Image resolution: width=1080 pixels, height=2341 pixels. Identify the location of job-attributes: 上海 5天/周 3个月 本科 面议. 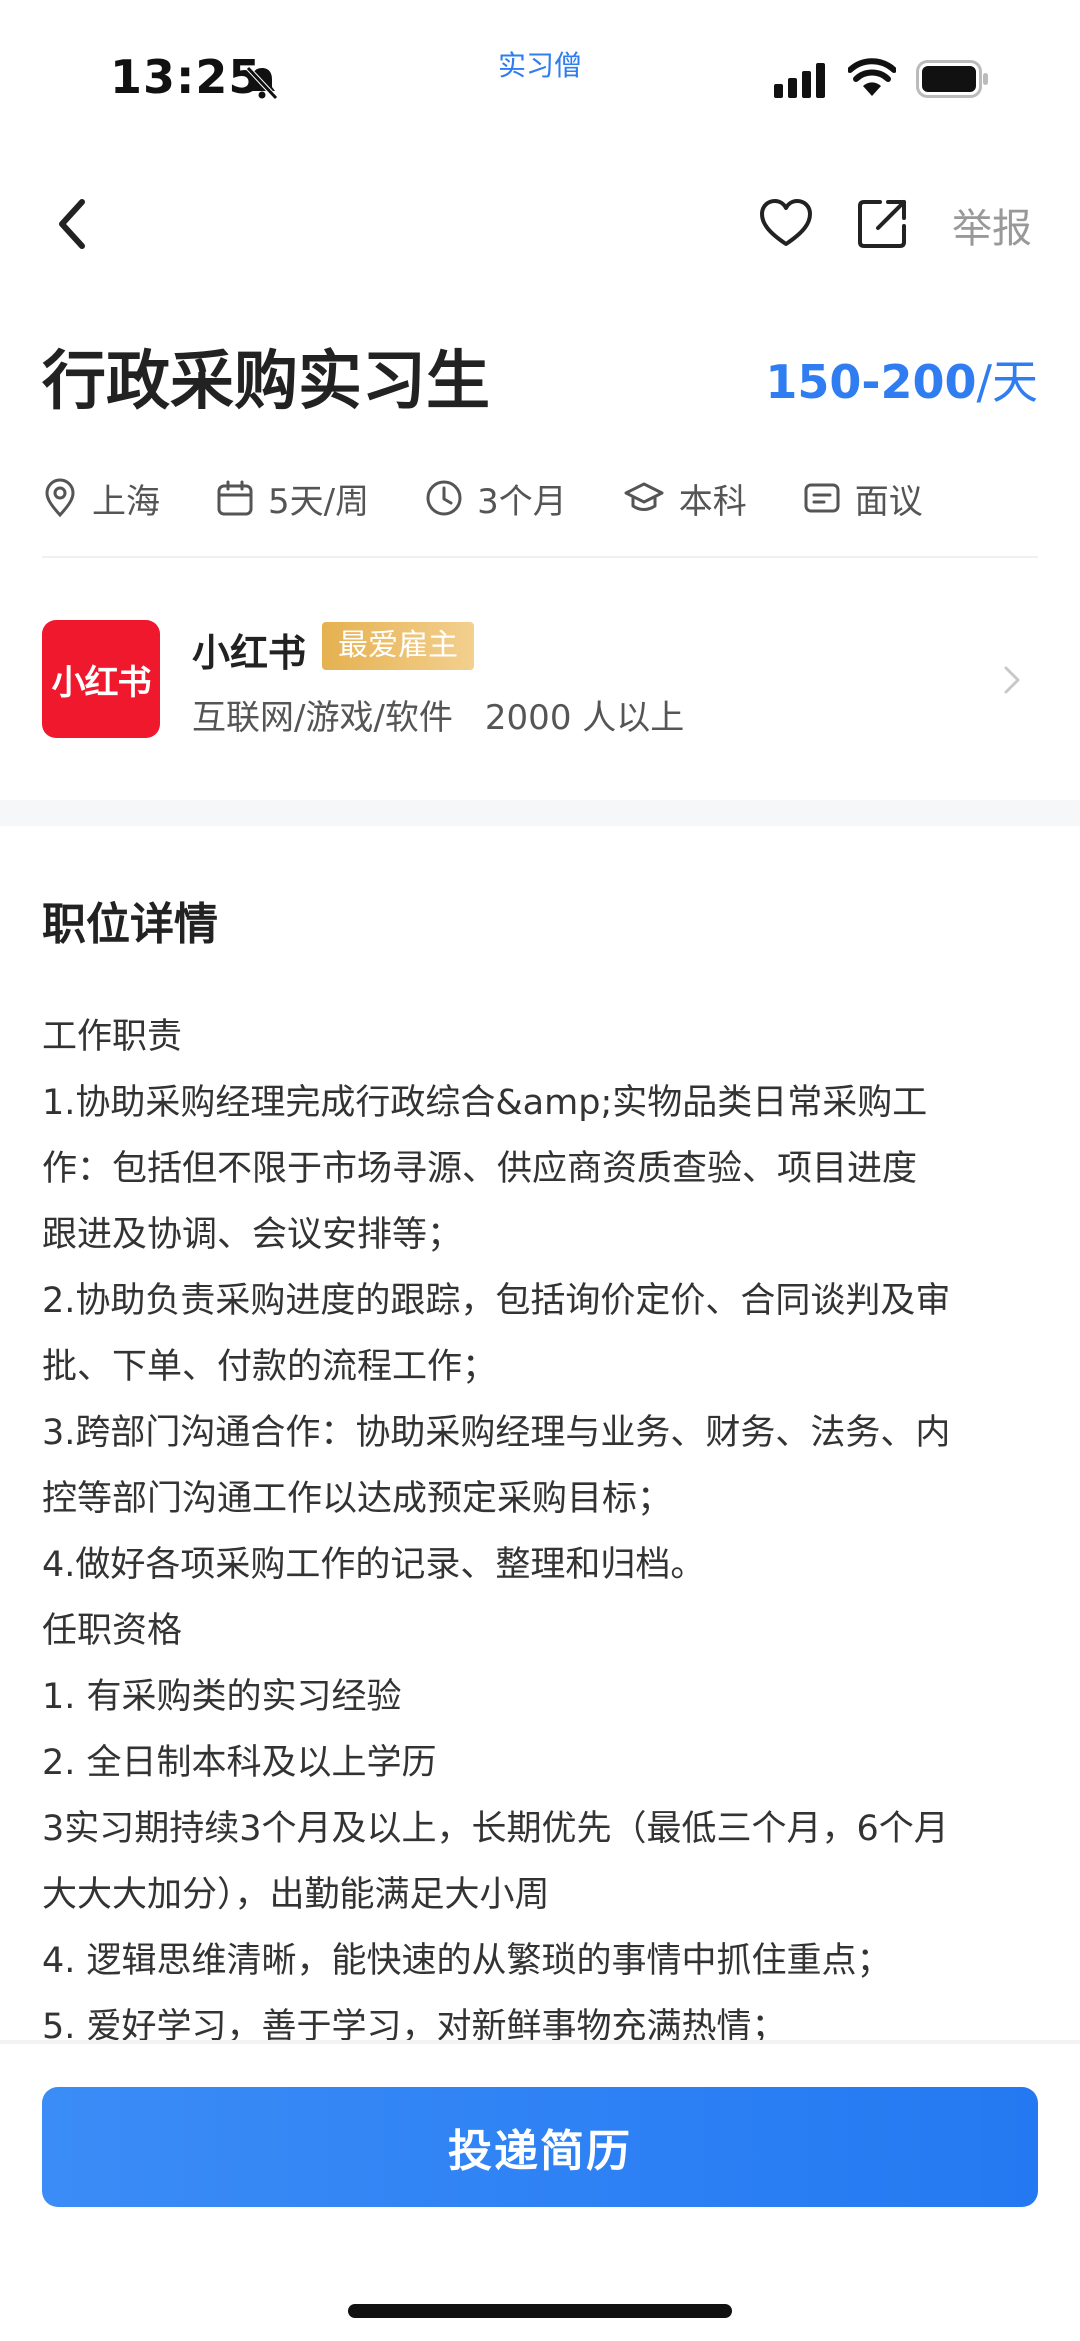
(540, 498).